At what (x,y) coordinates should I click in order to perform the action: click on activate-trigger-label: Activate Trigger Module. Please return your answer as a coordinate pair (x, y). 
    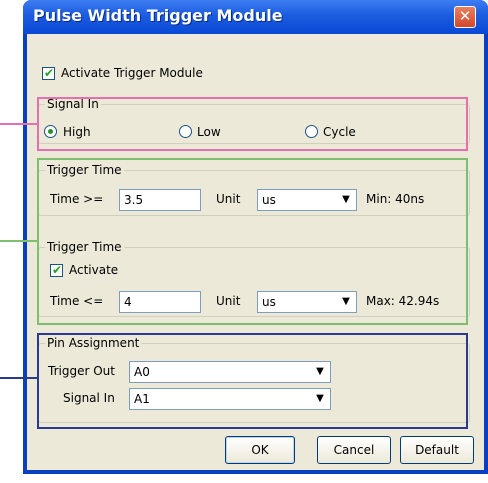
    Looking at the image, I should click on (132, 73).